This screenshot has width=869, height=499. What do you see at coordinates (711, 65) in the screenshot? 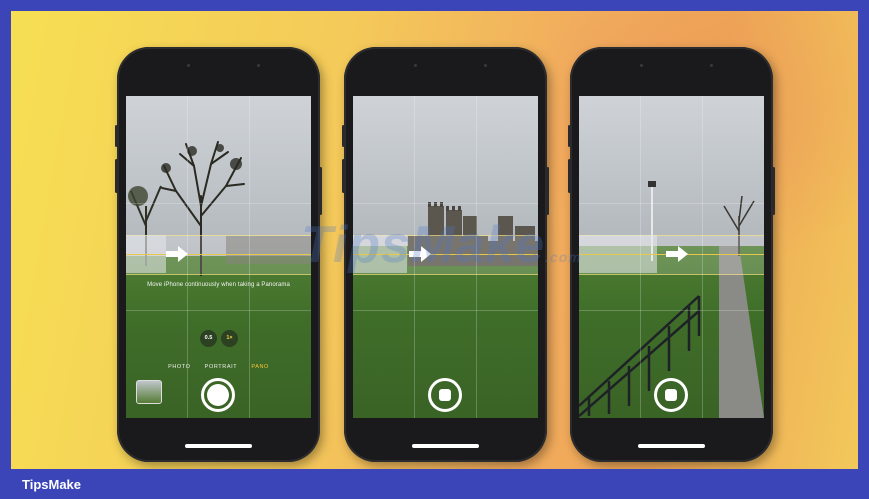
I see `phone-3-camera-dot` at bounding box center [711, 65].